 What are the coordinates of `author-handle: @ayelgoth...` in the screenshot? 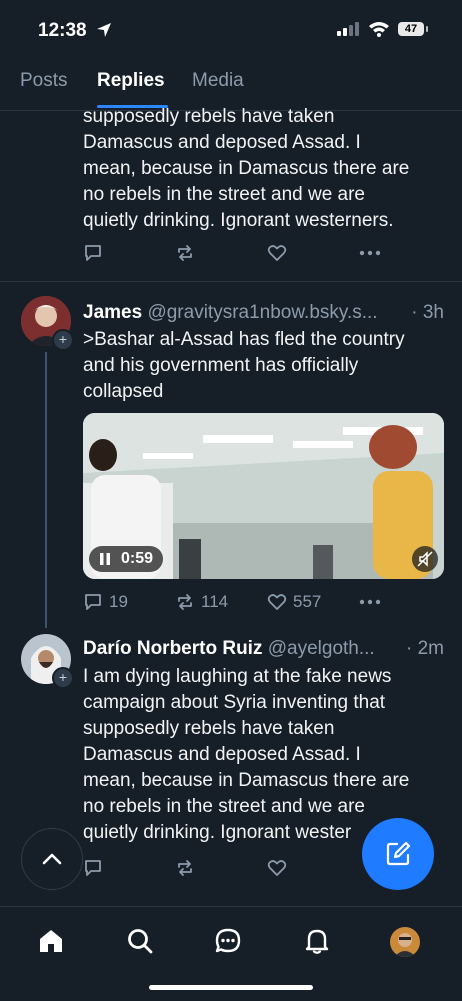 It's located at (321, 648).